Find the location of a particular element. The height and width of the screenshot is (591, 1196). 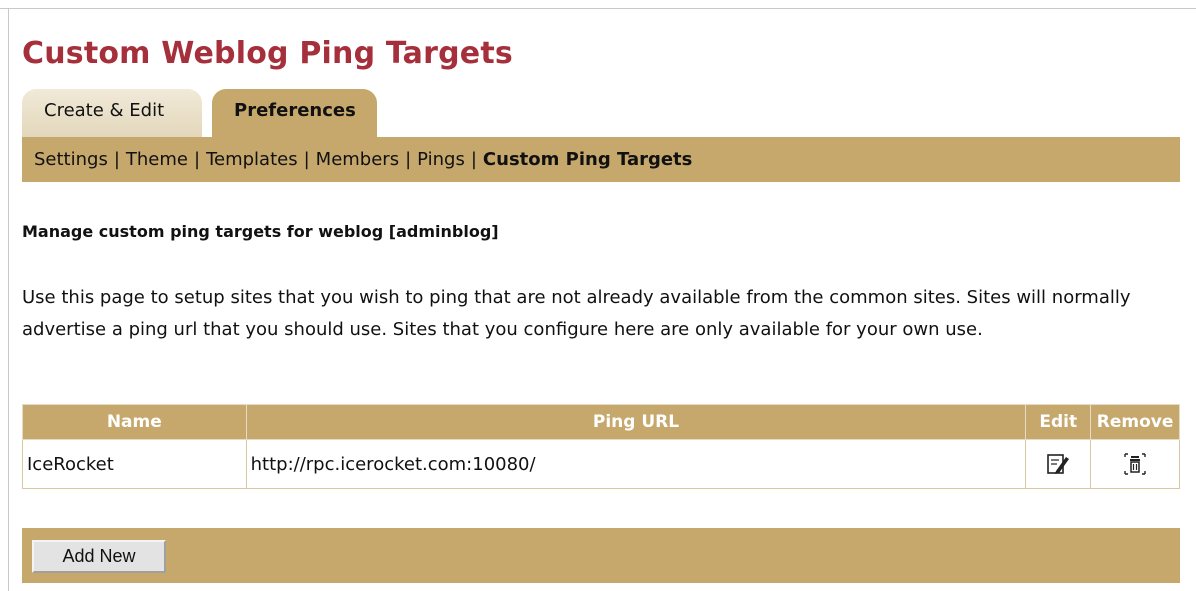

trash-icon is located at coordinates (1135, 464).